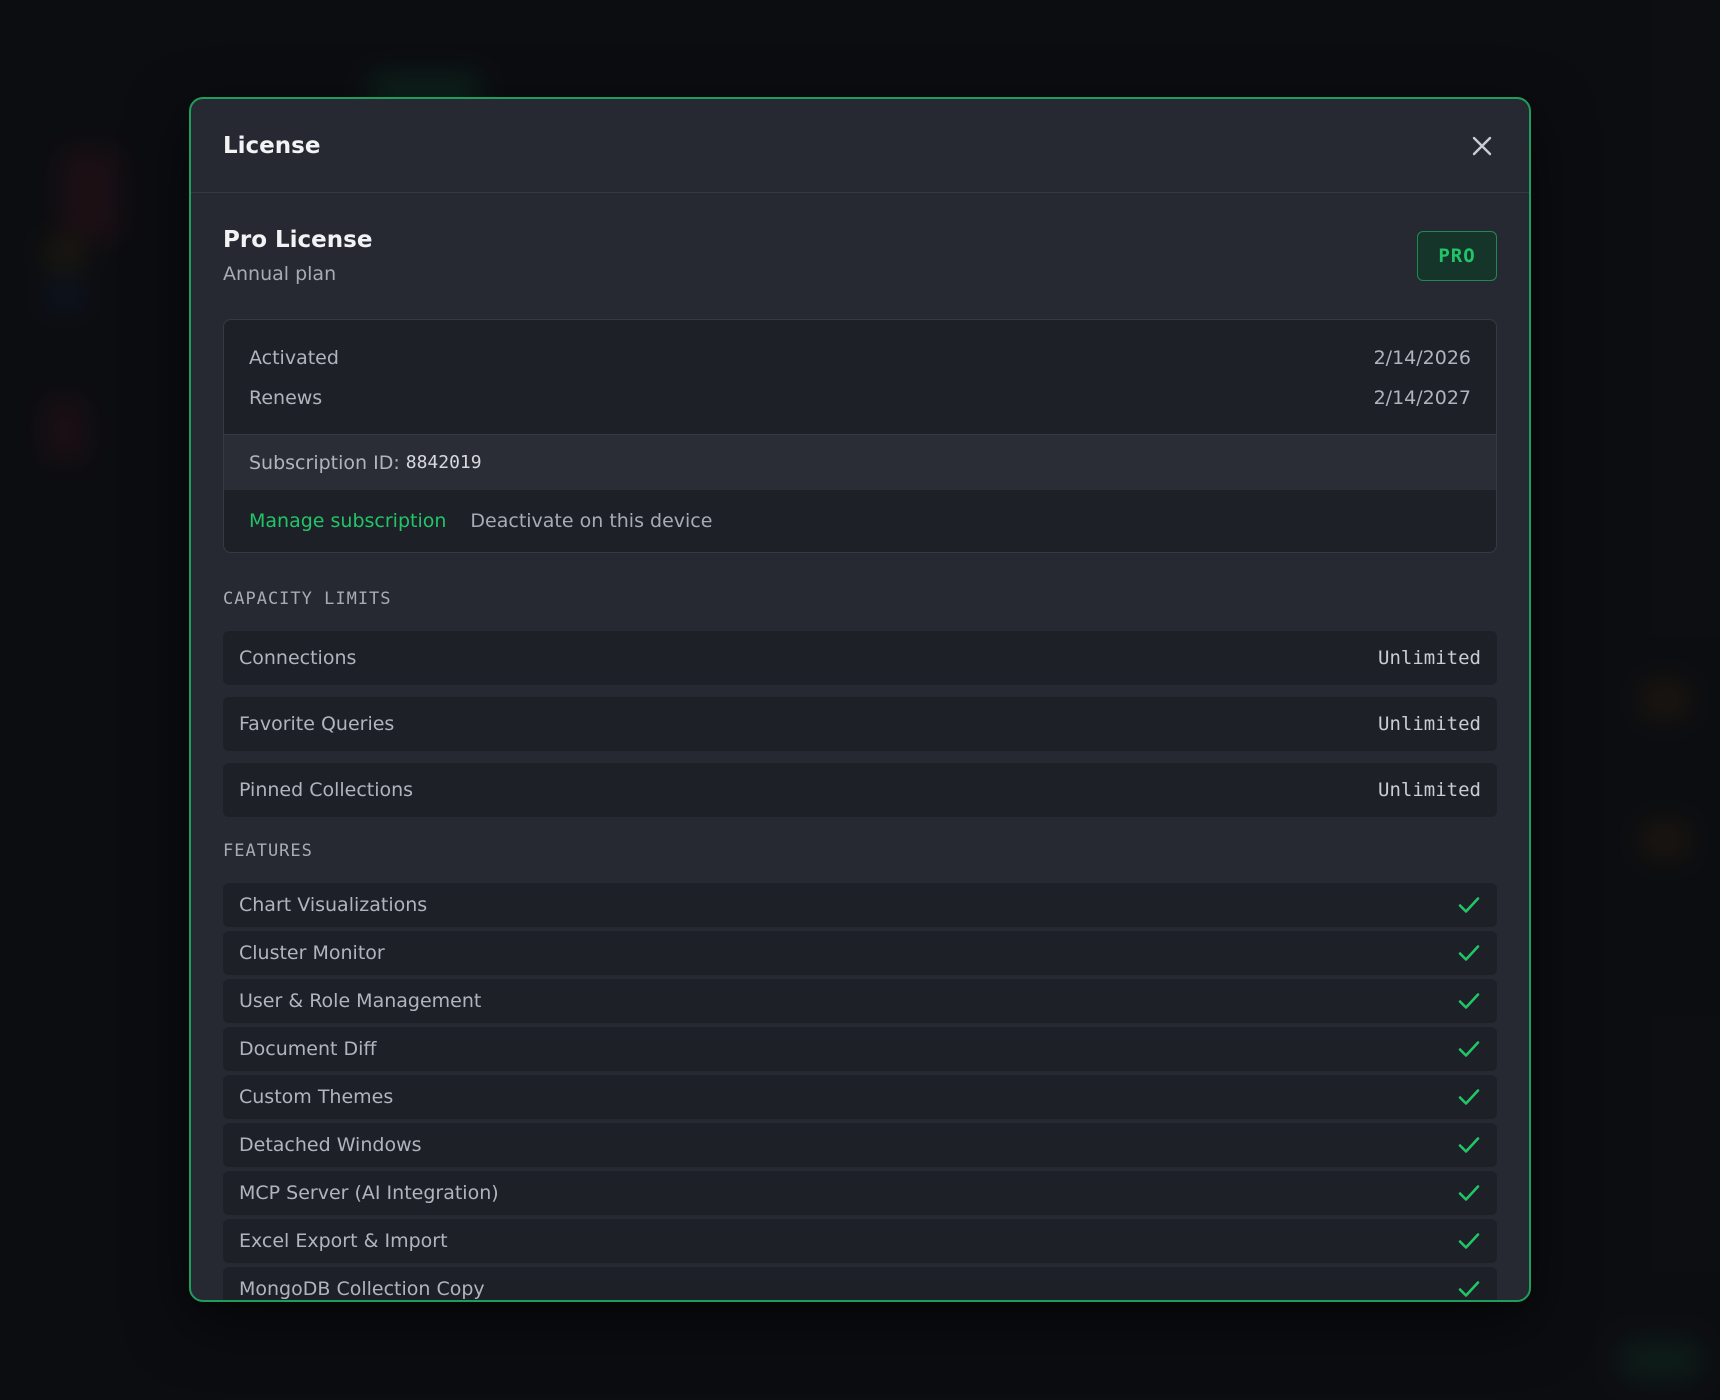 The width and height of the screenshot is (1720, 1400). I want to click on close-button, so click(1482, 146).